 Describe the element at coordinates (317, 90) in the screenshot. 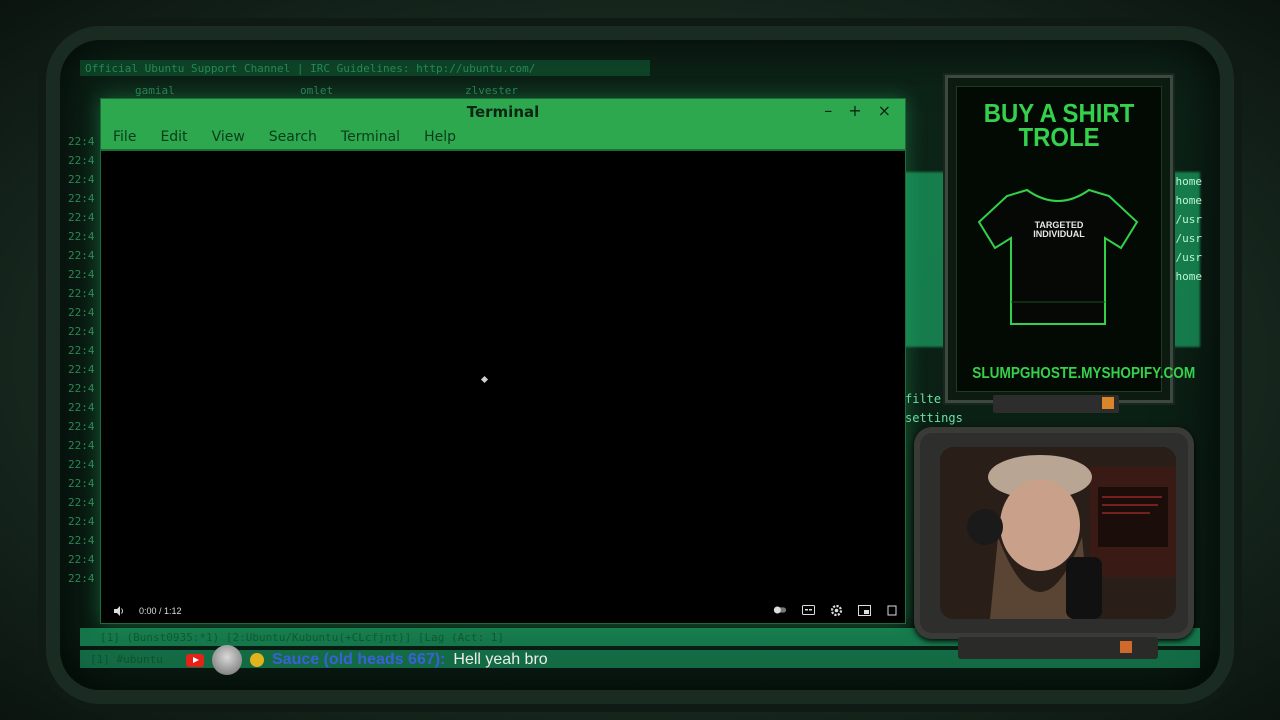

I see `irc-user-2: omlet` at that location.